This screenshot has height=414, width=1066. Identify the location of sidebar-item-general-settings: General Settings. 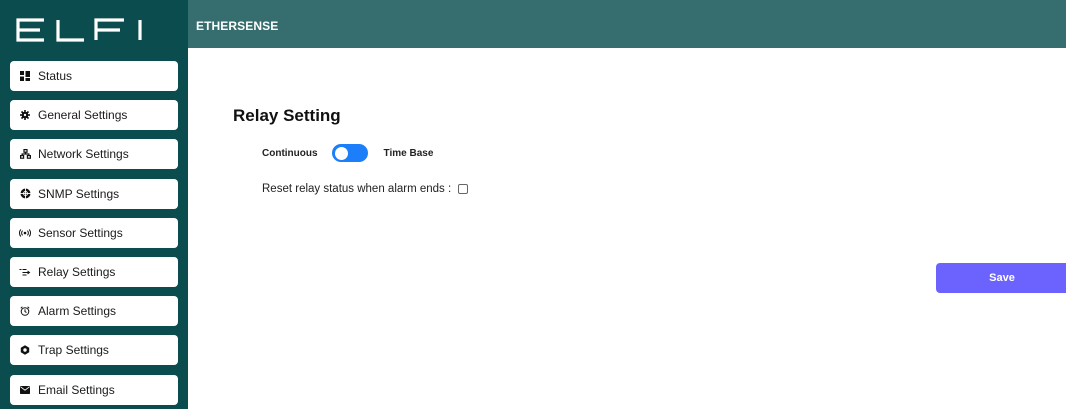
(94, 115).